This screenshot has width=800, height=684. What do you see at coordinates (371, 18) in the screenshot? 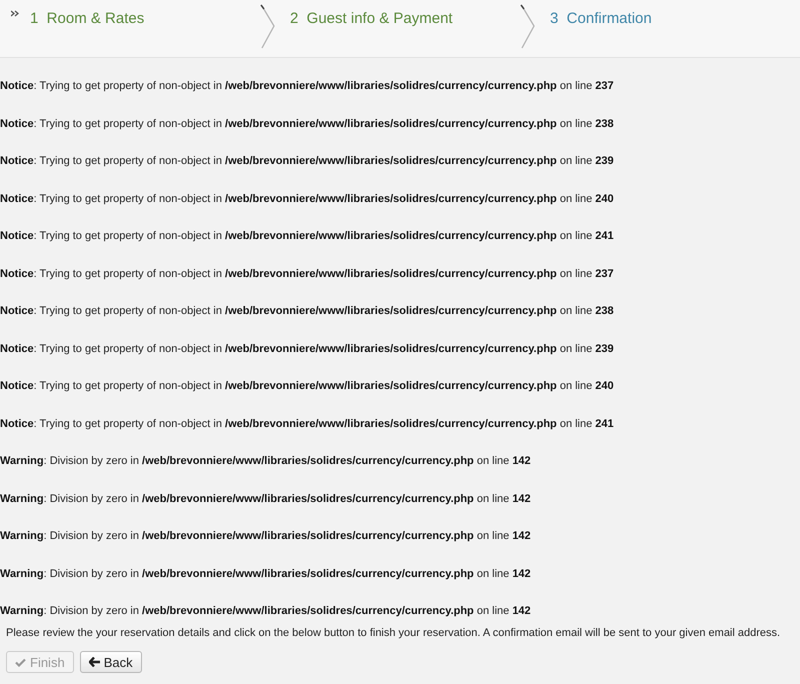
I see `step-tab: 2 Guest info & Payment` at bounding box center [371, 18].